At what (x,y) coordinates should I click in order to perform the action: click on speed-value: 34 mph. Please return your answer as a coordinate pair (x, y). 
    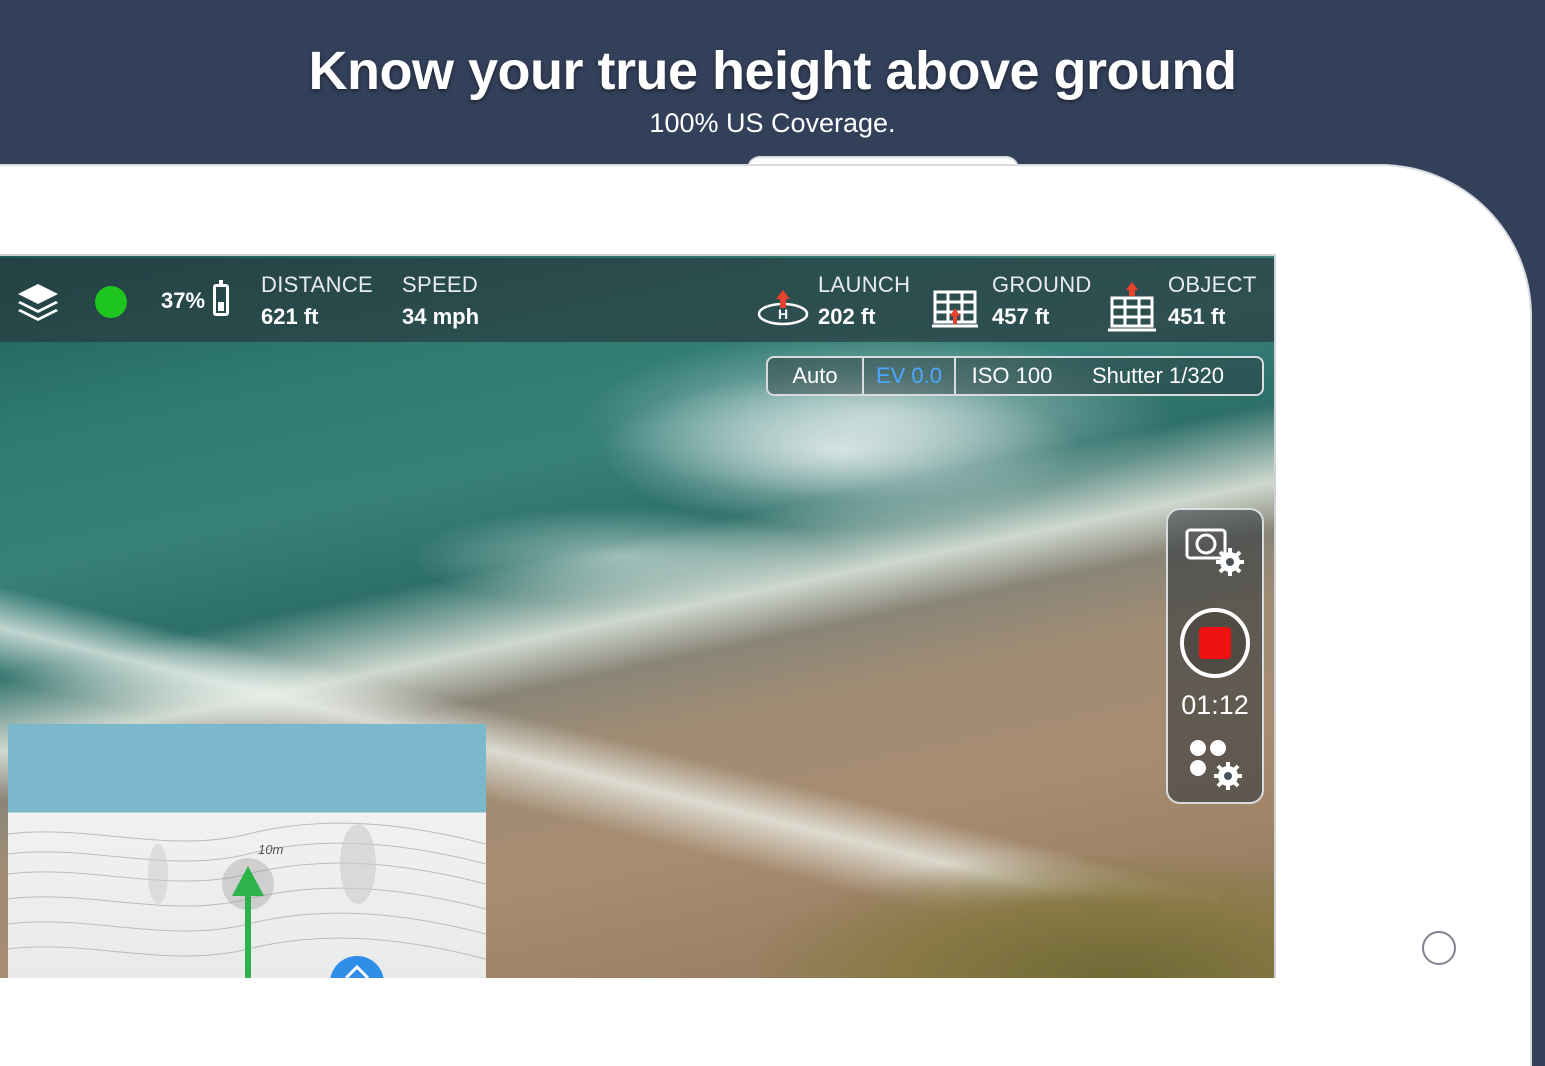
    Looking at the image, I should click on (441, 316).